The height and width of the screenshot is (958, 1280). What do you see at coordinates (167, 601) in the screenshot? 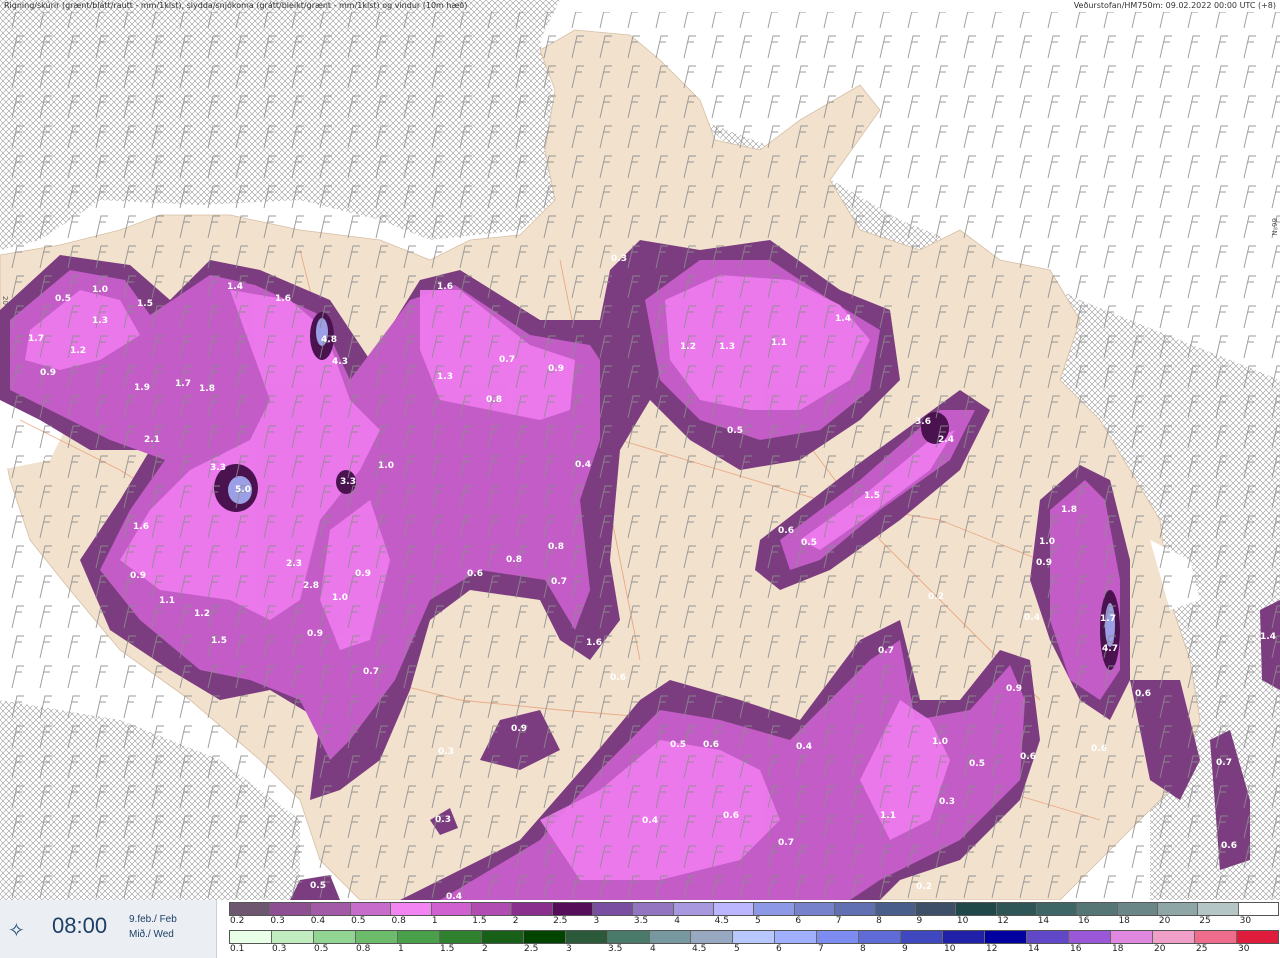
I see `precip-value-label: 1.1` at bounding box center [167, 601].